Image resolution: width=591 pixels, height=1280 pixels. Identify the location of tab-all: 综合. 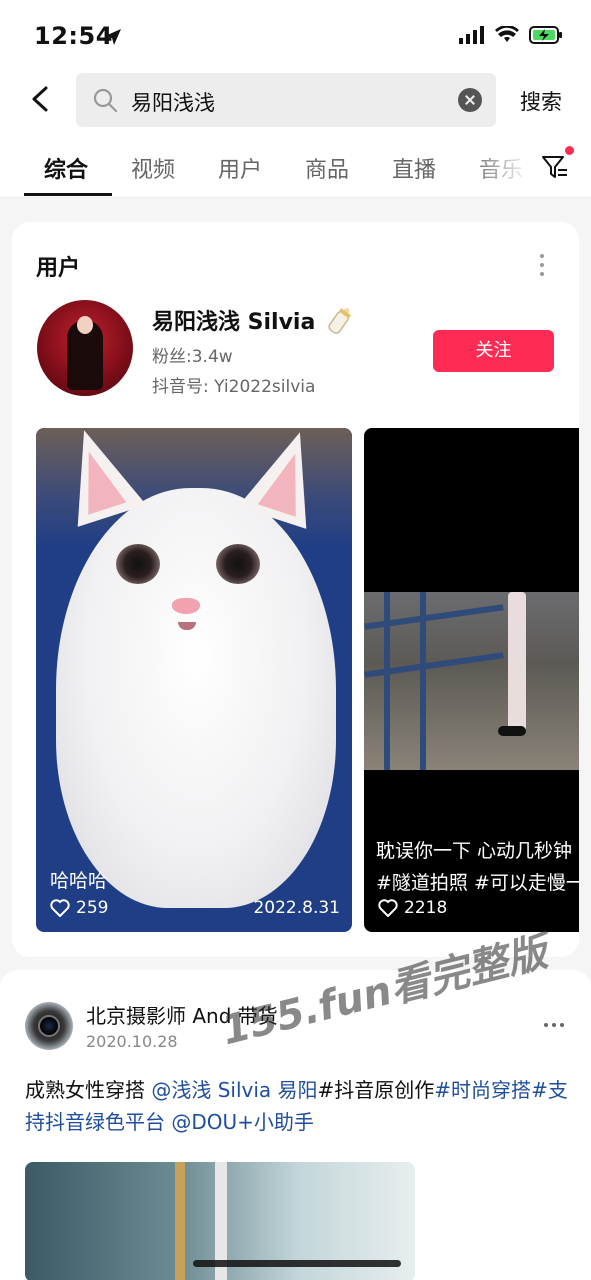
(66, 168).